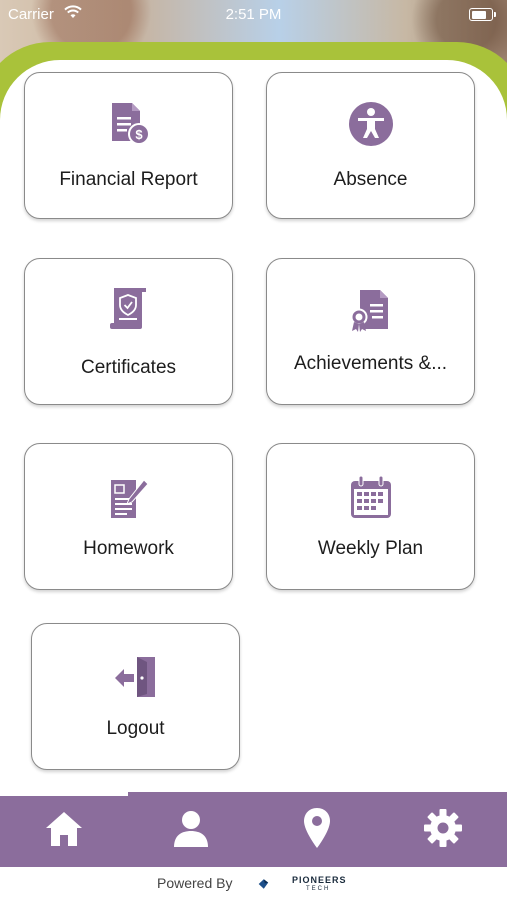 This screenshot has height=900, width=507. I want to click on tile-label: Weekly Plan, so click(370, 548).